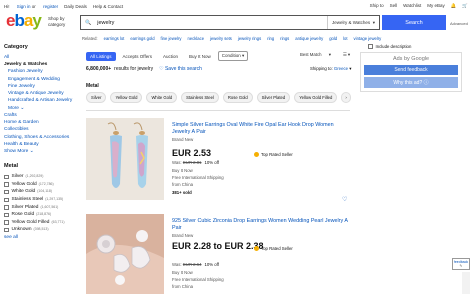 The height and width of the screenshot is (294, 472). I want to click on metal-checkbox-white-gold: White Gold (104,118), so click(42, 192).